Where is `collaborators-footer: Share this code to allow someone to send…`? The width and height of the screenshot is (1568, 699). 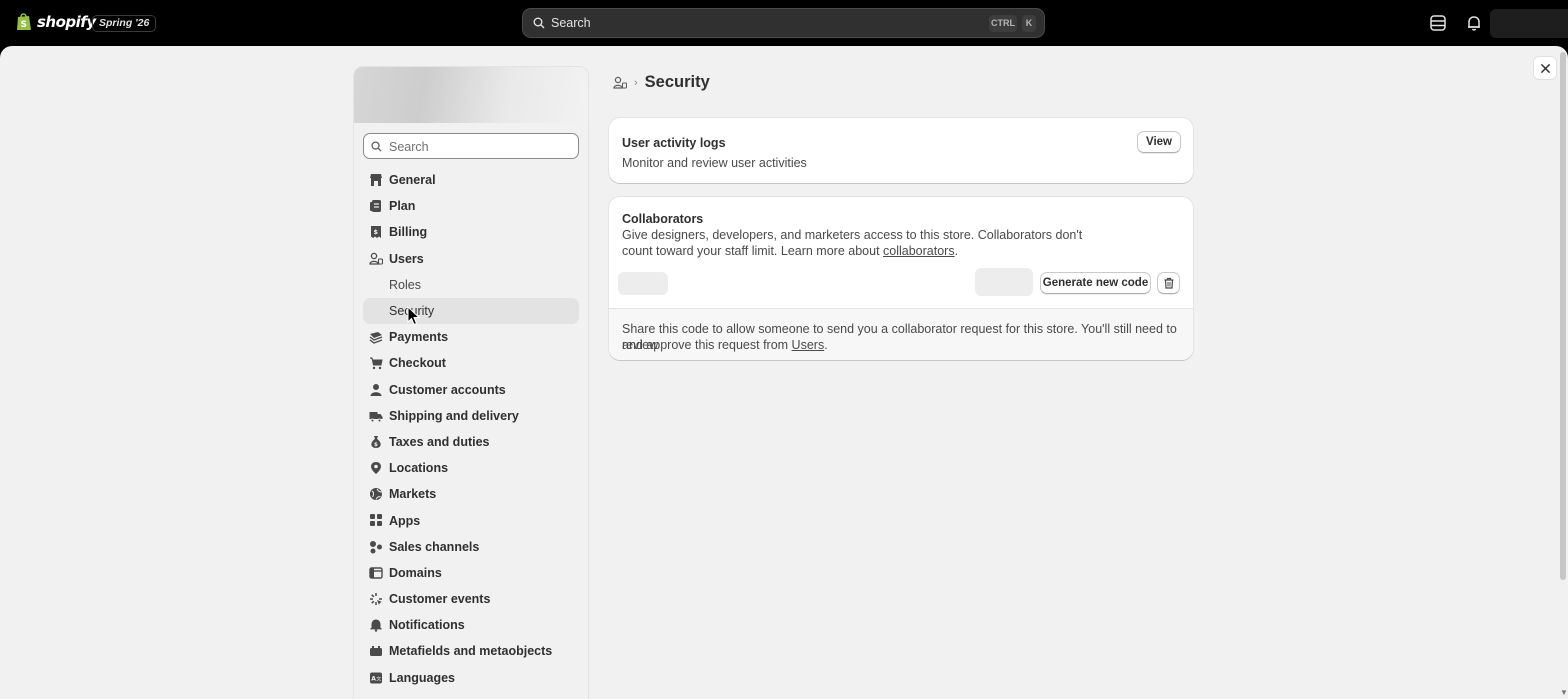
collaborators-footer: Share this code to allow someone to send… is located at coordinates (901, 334).